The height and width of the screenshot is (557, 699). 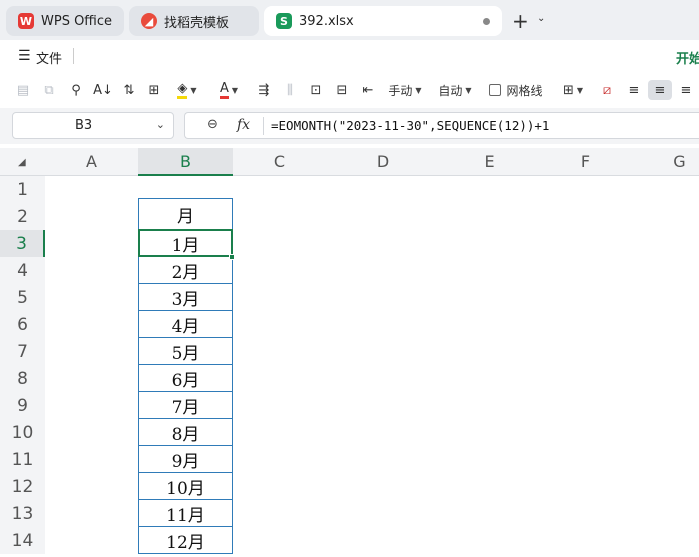 What do you see at coordinates (568, 90) in the screenshot?
I see `cell-style-icon: ⊞` at bounding box center [568, 90].